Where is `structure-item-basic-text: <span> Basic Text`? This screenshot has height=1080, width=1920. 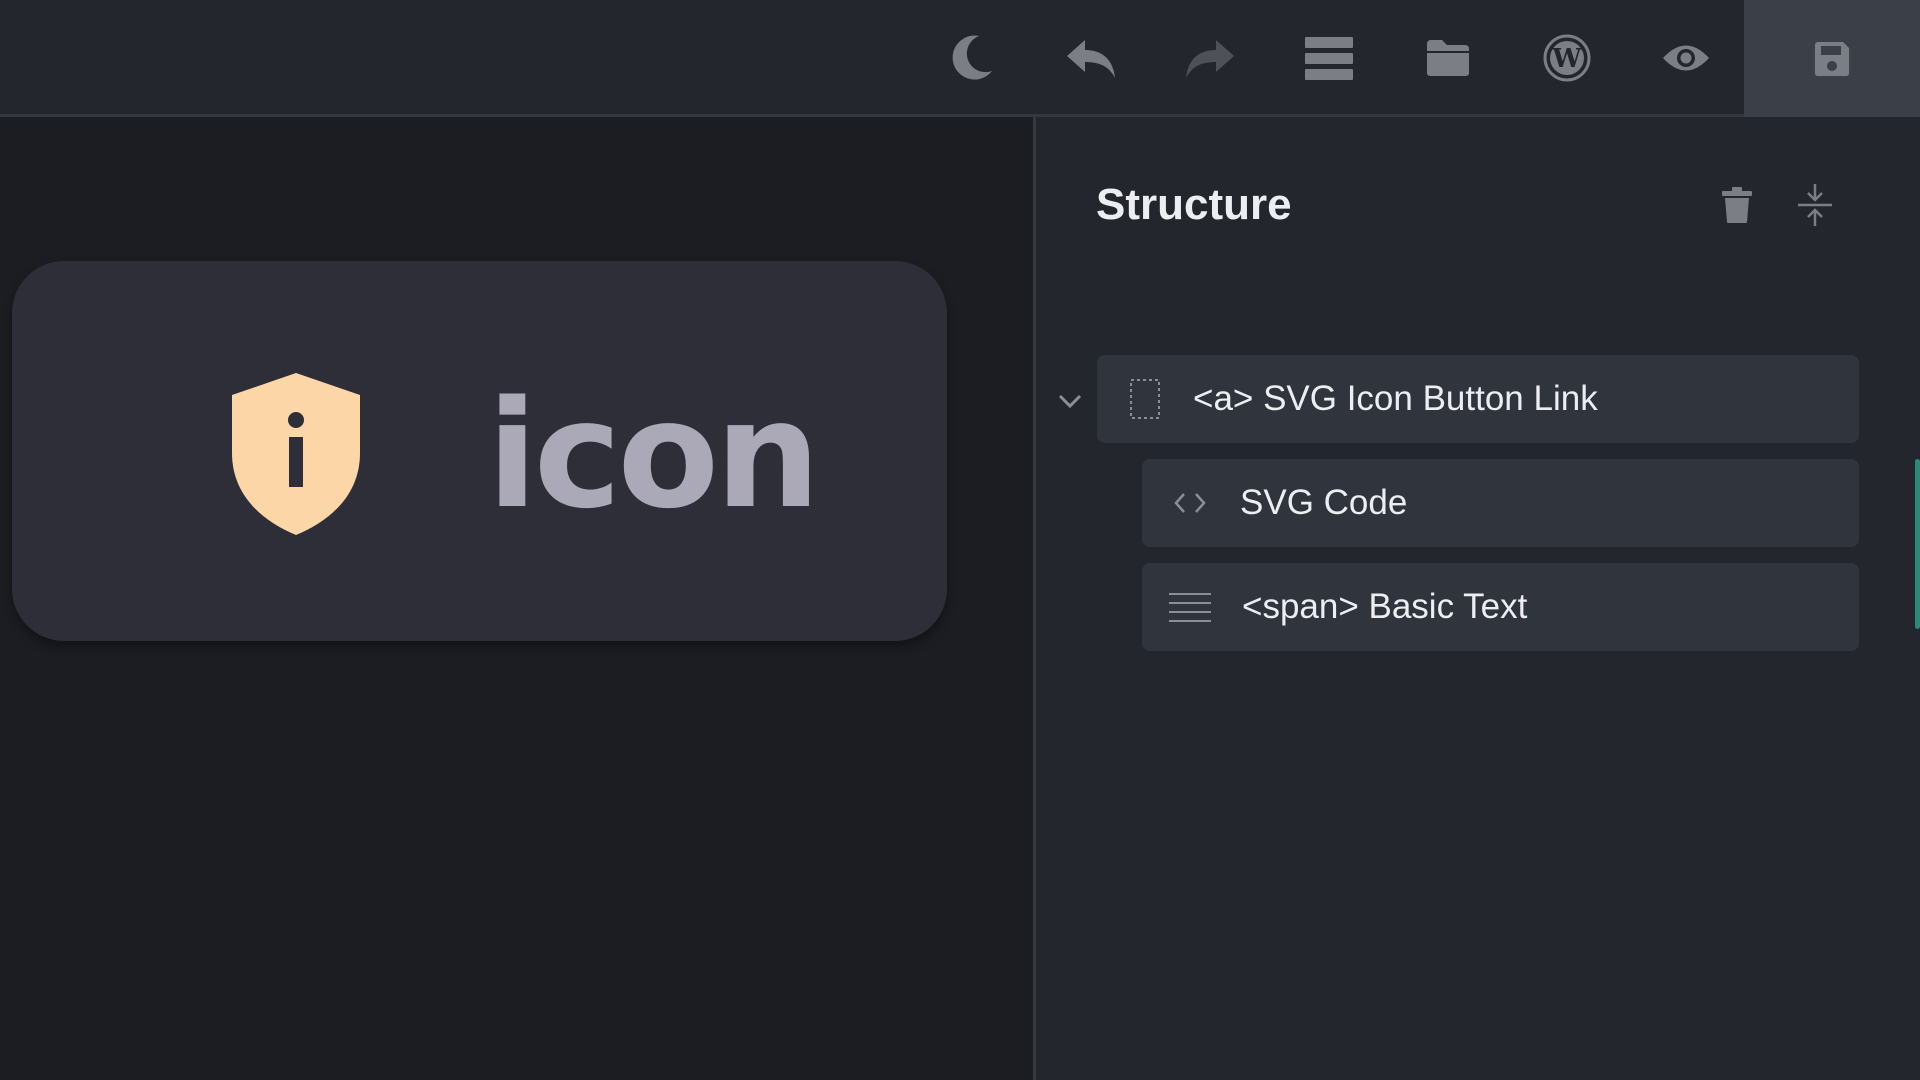
structure-item-basic-text: <span> Basic Text is located at coordinates (1500, 607).